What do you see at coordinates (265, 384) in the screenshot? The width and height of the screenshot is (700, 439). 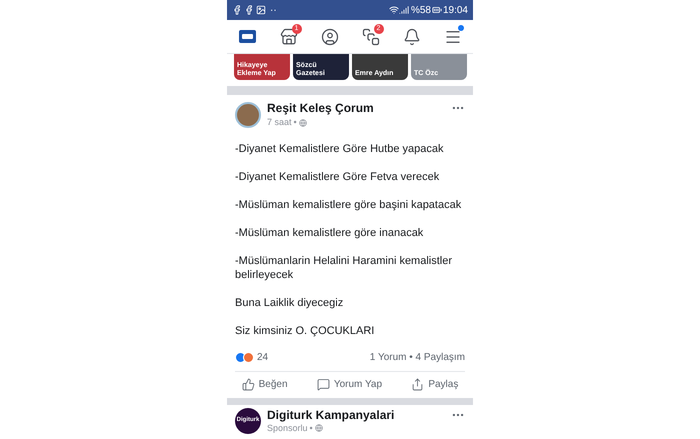 I see `post-action-button: Beğen` at bounding box center [265, 384].